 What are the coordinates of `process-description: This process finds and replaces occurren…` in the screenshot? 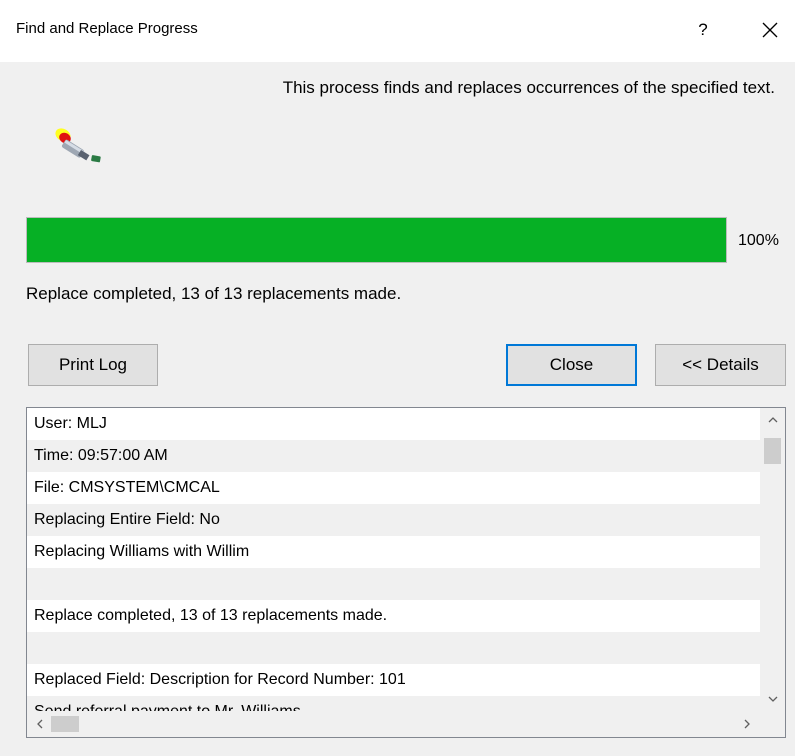 It's located at (528, 87).